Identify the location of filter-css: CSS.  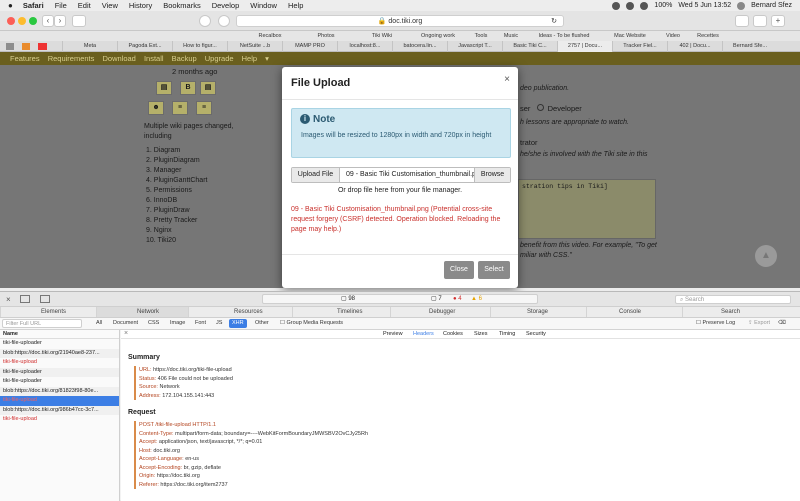
(153, 323).